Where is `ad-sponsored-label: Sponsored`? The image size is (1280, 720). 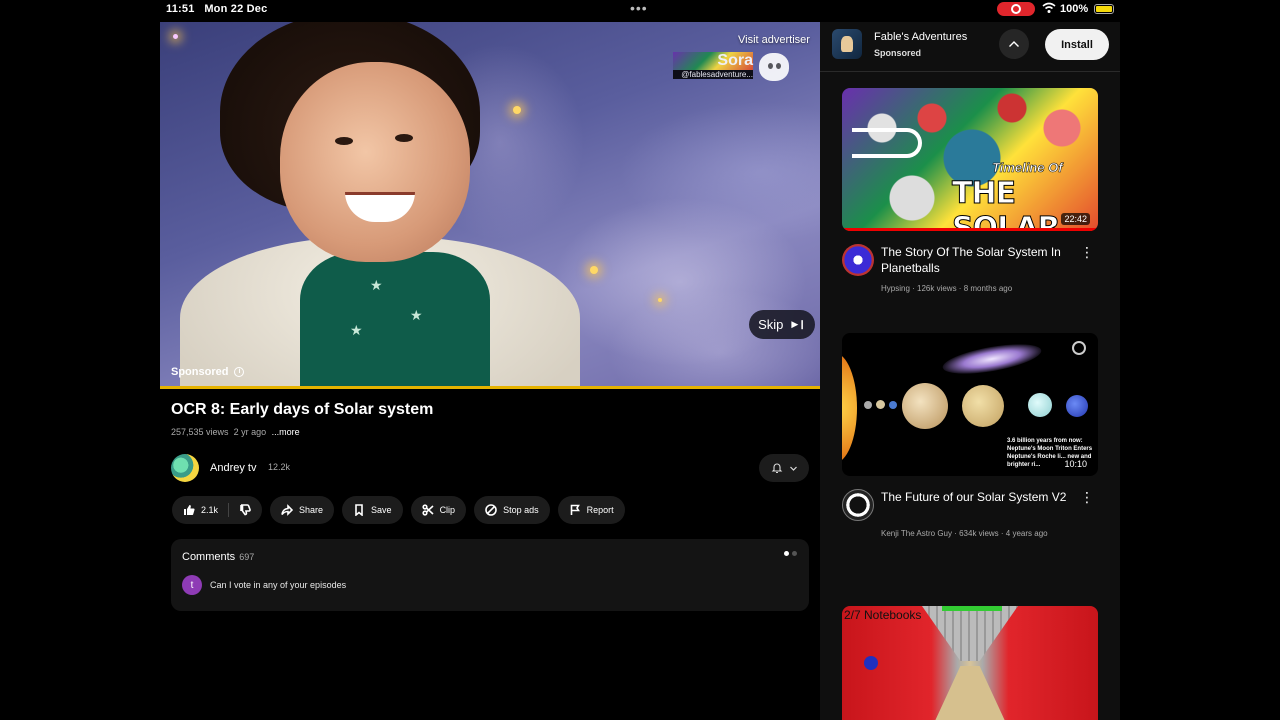
ad-sponsored-label: Sponsored is located at coordinates (898, 53).